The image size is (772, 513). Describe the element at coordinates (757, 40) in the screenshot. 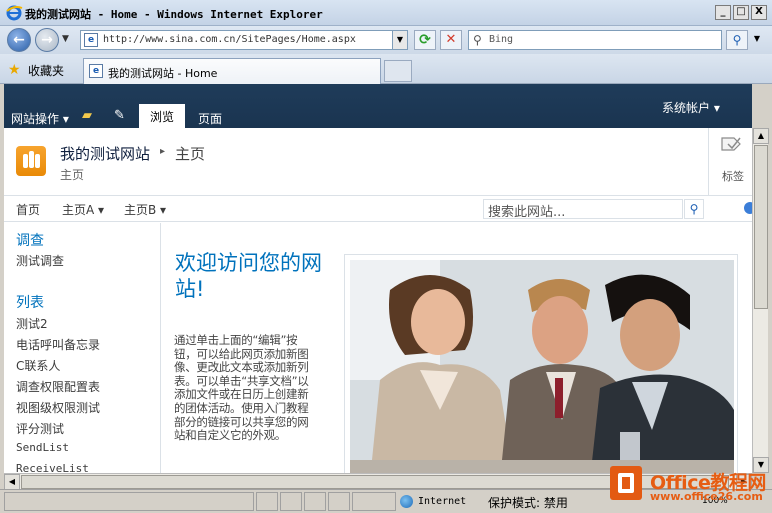

I see `search-options-dropdown-icon: ▼` at that location.